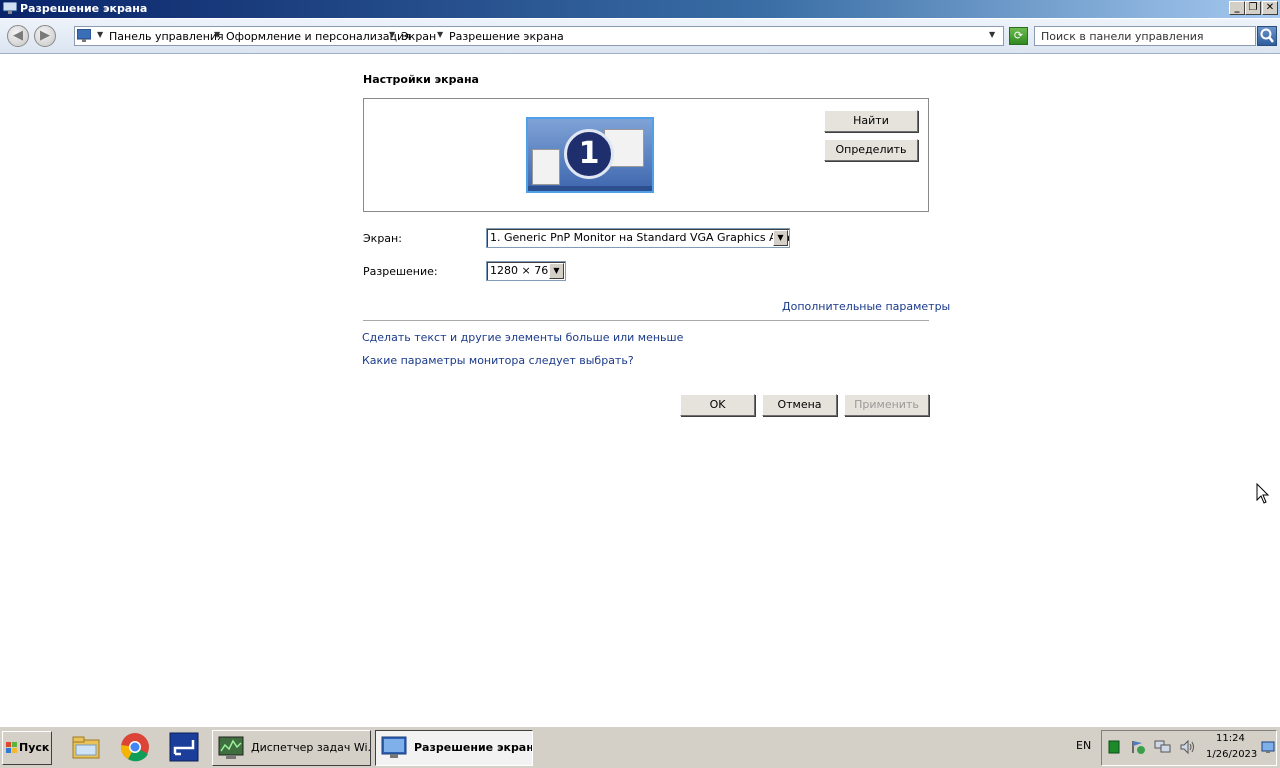 The image size is (1280, 768). Describe the element at coordinates (506, 36) in the screenshot. I see `breadcrumb-screen-resolution: Разрешение экрана` at that location.